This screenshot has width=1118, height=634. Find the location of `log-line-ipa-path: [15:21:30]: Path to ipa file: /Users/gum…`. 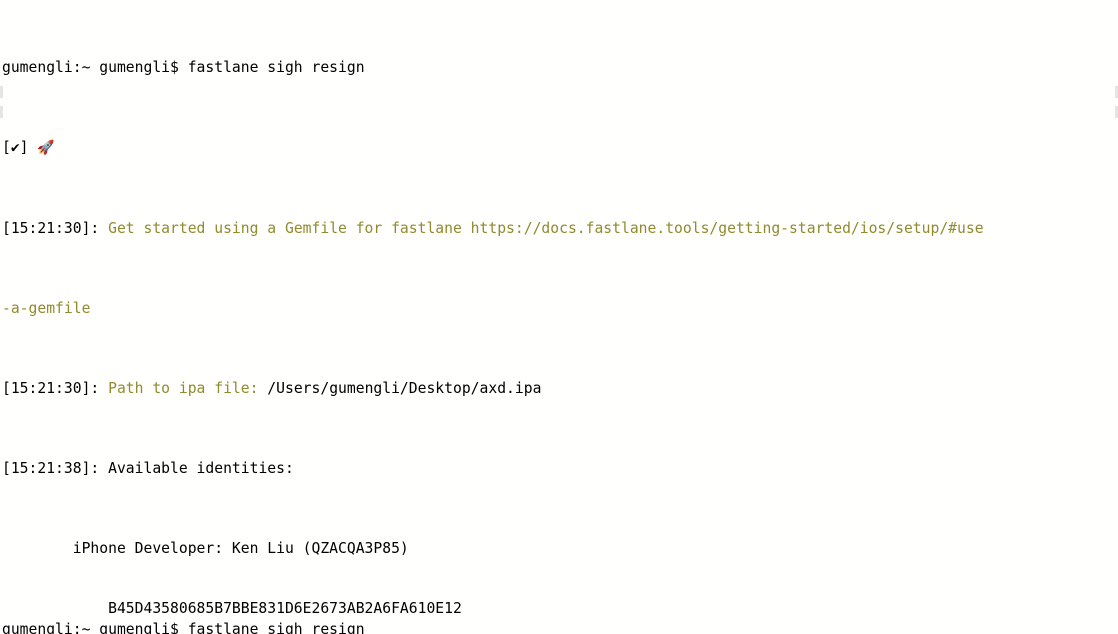

log-line-ipa-path: [15:21:30]: Path to ipa file: /Users/gum… is located at coordinates (559, 389).